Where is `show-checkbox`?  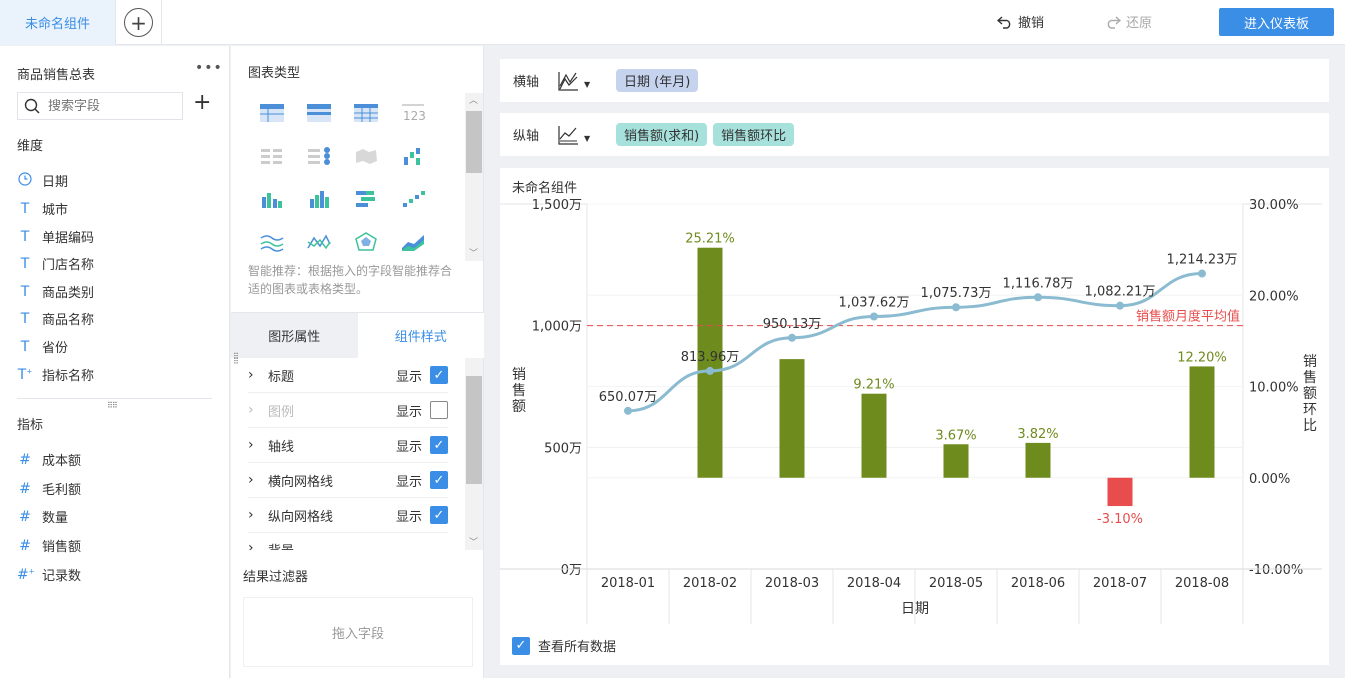
show-checkbox is located at coordinates (439, 410).